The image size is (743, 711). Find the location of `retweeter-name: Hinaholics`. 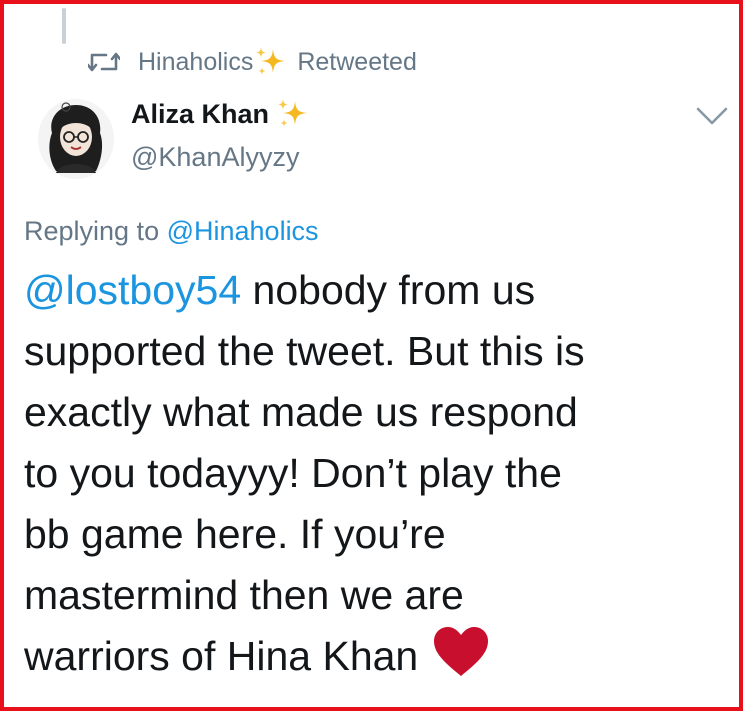

retweeter-name: Hinaholics is located at coordinates (195, 62).